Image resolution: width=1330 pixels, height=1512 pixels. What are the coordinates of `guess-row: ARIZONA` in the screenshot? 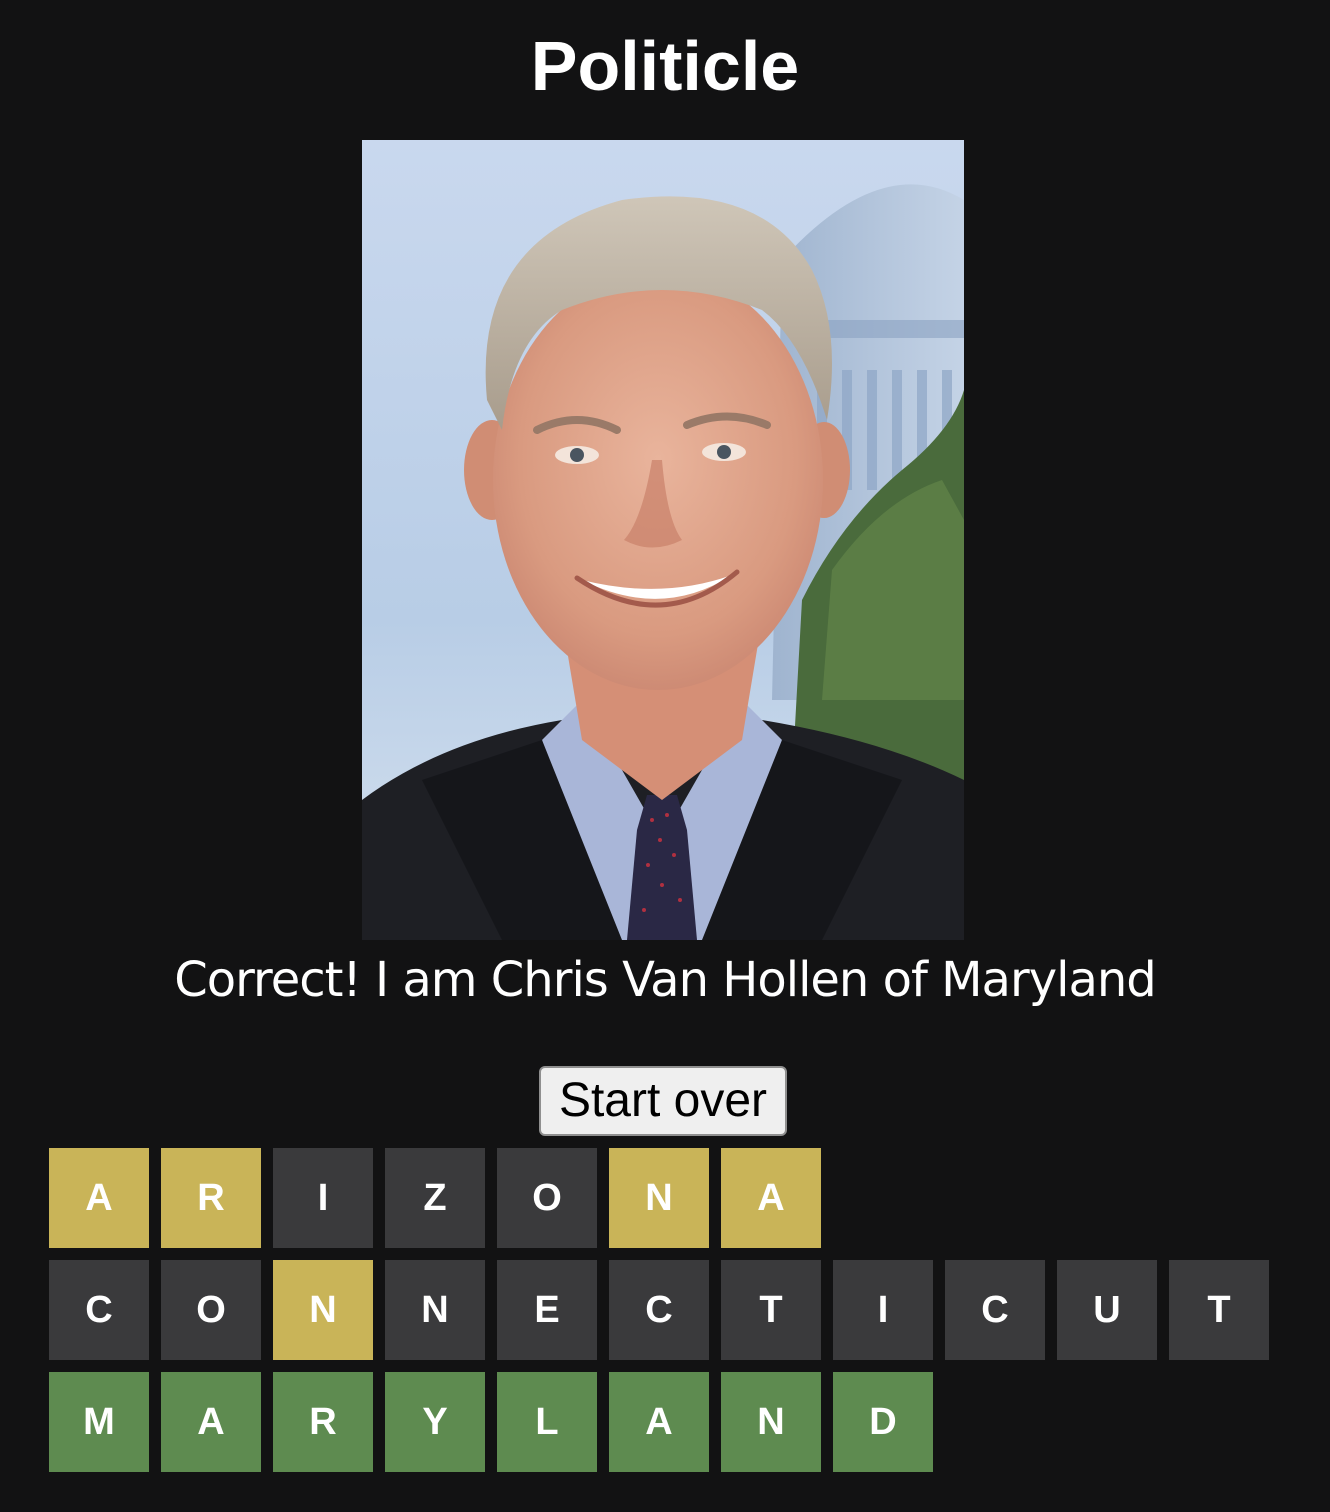 It's located at (659, 1198).